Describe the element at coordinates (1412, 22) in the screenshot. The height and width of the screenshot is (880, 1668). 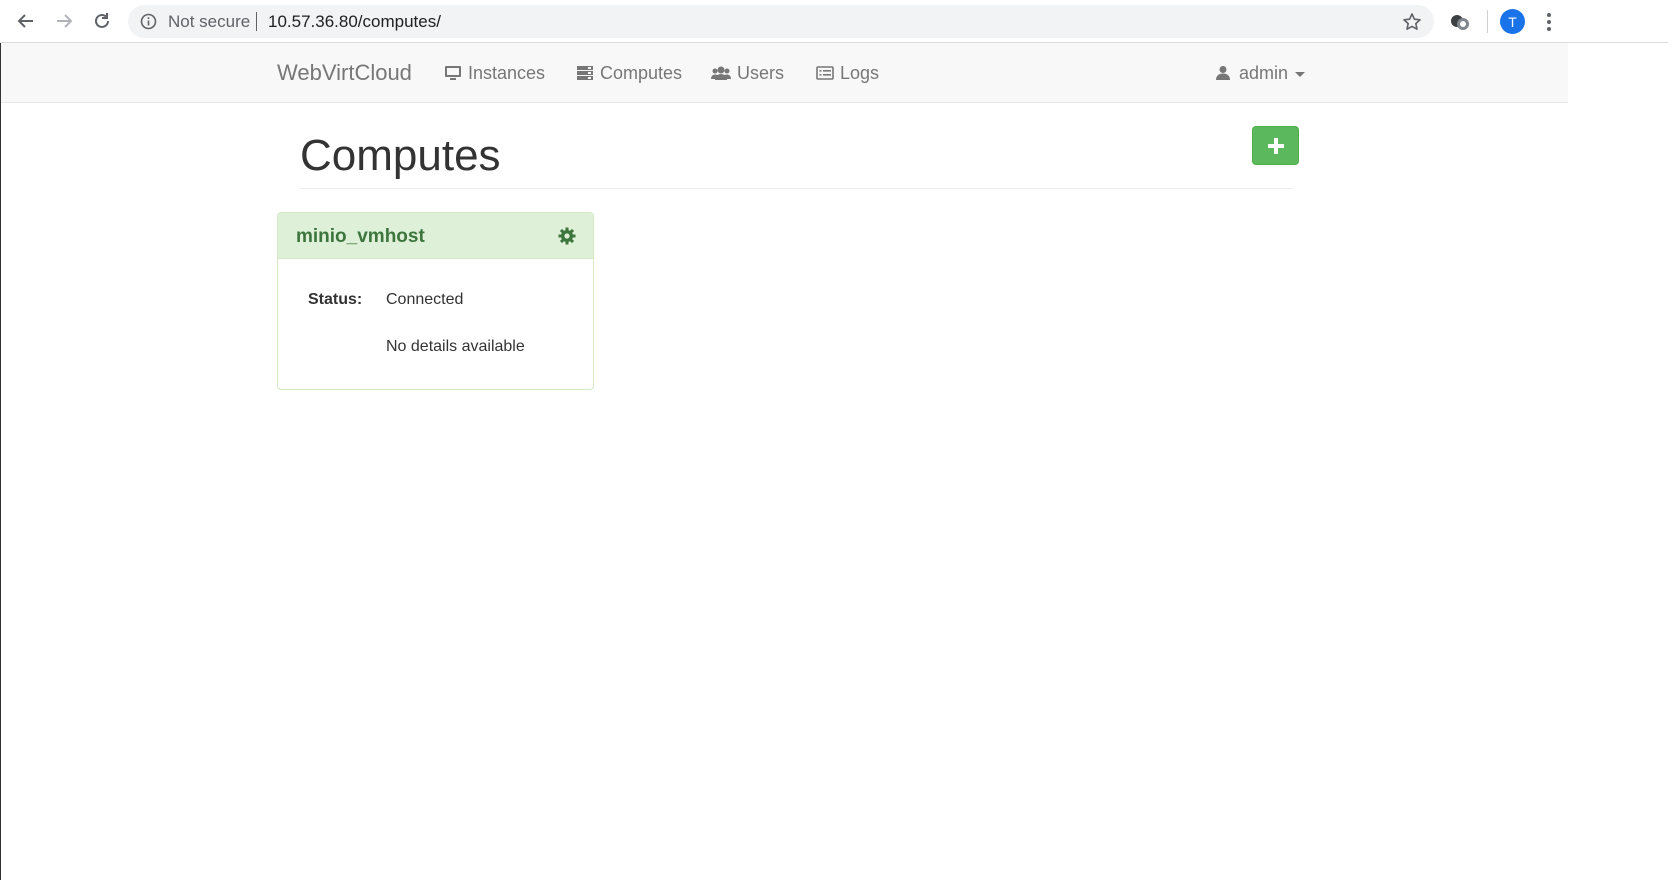
I see `bookmark-star-icon` at that location.